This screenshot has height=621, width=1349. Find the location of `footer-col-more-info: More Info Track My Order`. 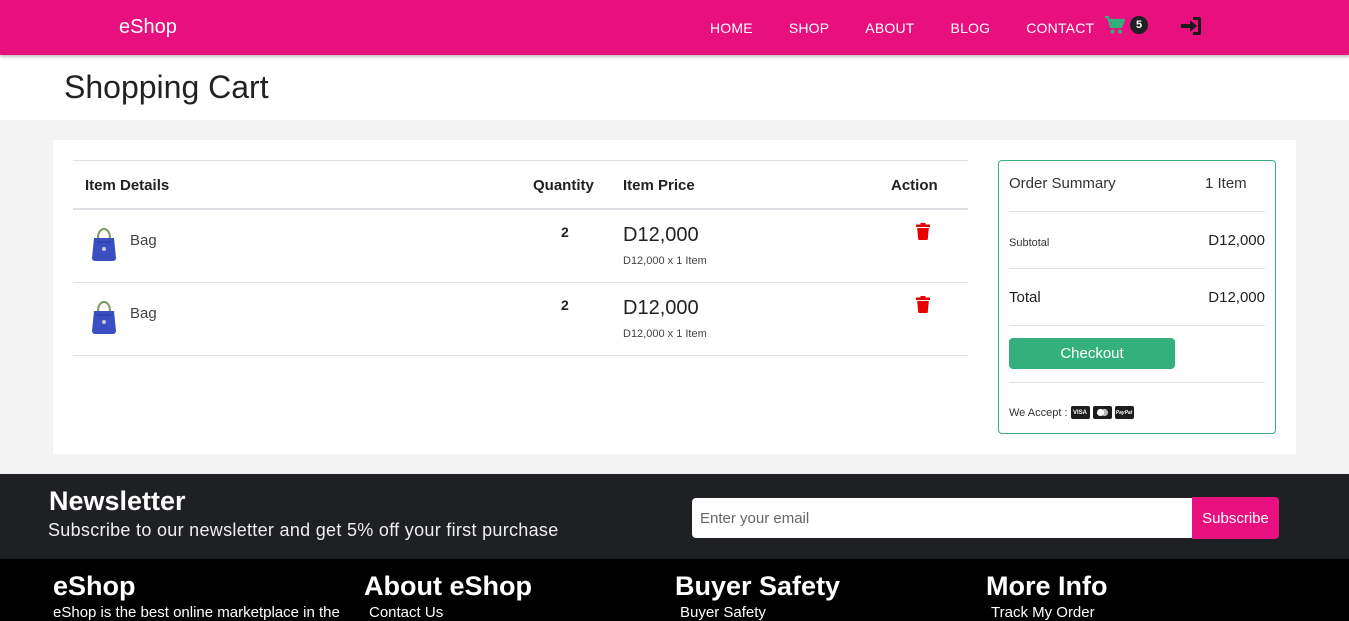

footer-col-more-info: More Info Track My Order is located at coordinates (1047, 596).